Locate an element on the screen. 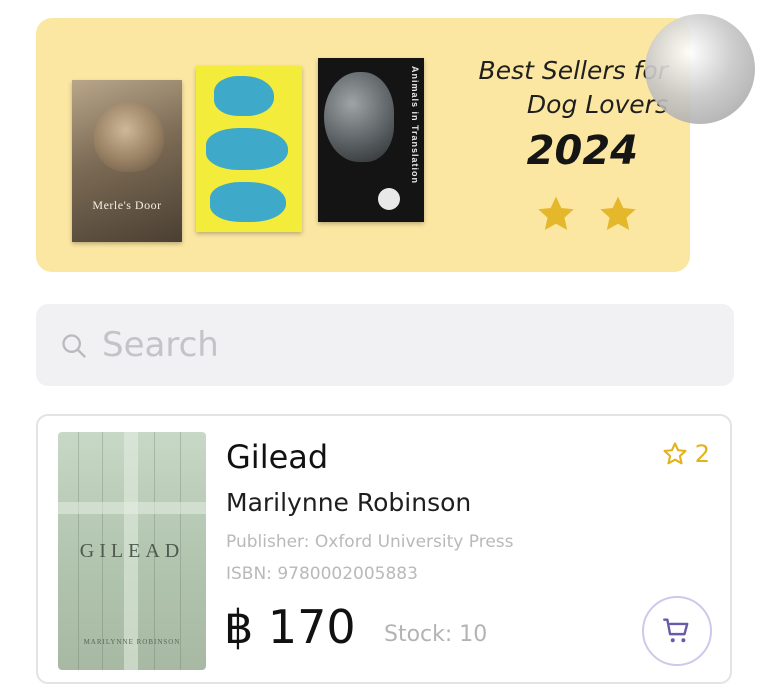 This screenshot has height=698, width=770. dog-illustration is located at coordinates (247, 149).